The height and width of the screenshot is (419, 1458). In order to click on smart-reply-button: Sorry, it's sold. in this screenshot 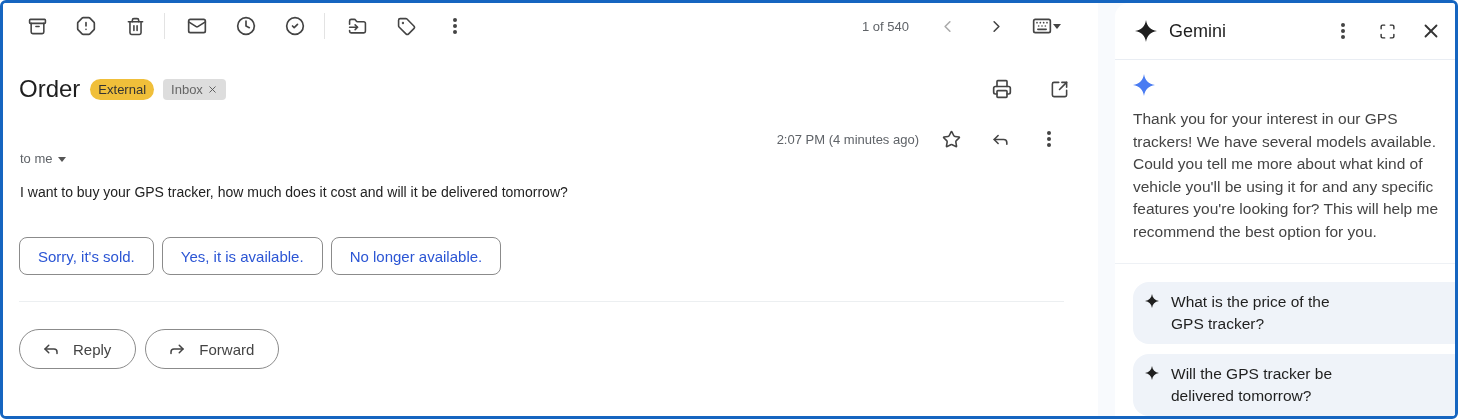, I will do `click(86, 256)`.